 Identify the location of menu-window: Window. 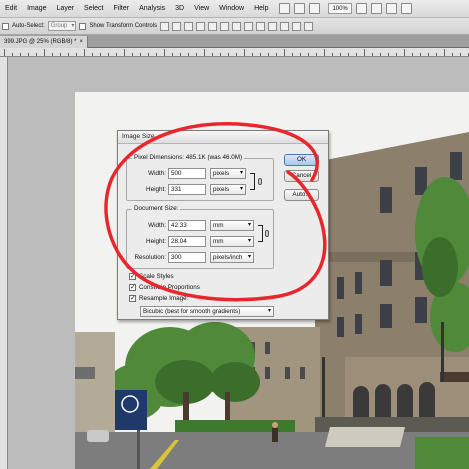
(231, 8).